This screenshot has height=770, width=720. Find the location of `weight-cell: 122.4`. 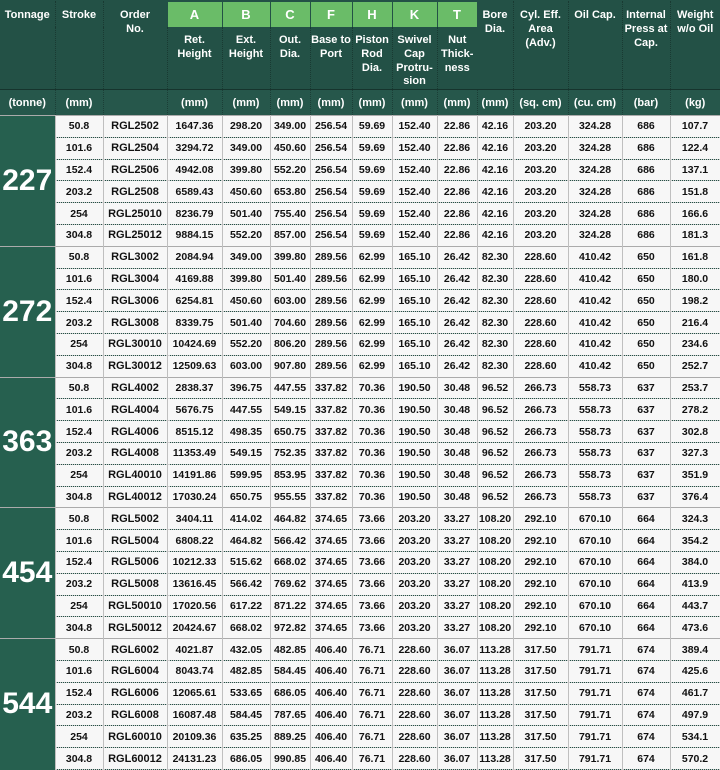

weight-cell: 122.4 is located at coordinates (695, 148).